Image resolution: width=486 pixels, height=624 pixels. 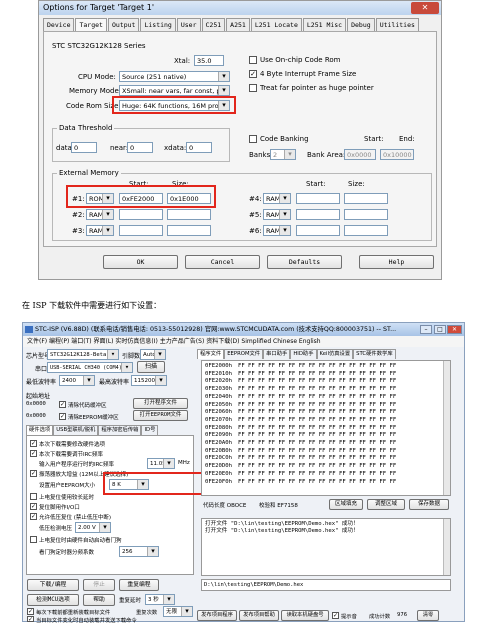 What do you see at coordinates (440, 329) in the screenshot?
I see `maximize-icon: □` at bounding box center [440, 329].